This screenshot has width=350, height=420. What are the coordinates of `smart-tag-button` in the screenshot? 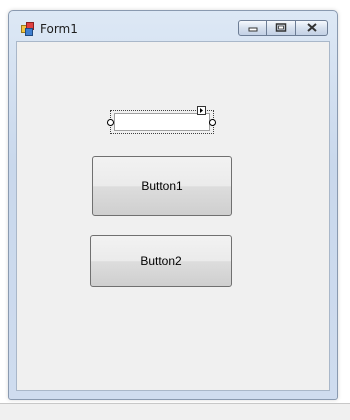 It's located at (201, 110).